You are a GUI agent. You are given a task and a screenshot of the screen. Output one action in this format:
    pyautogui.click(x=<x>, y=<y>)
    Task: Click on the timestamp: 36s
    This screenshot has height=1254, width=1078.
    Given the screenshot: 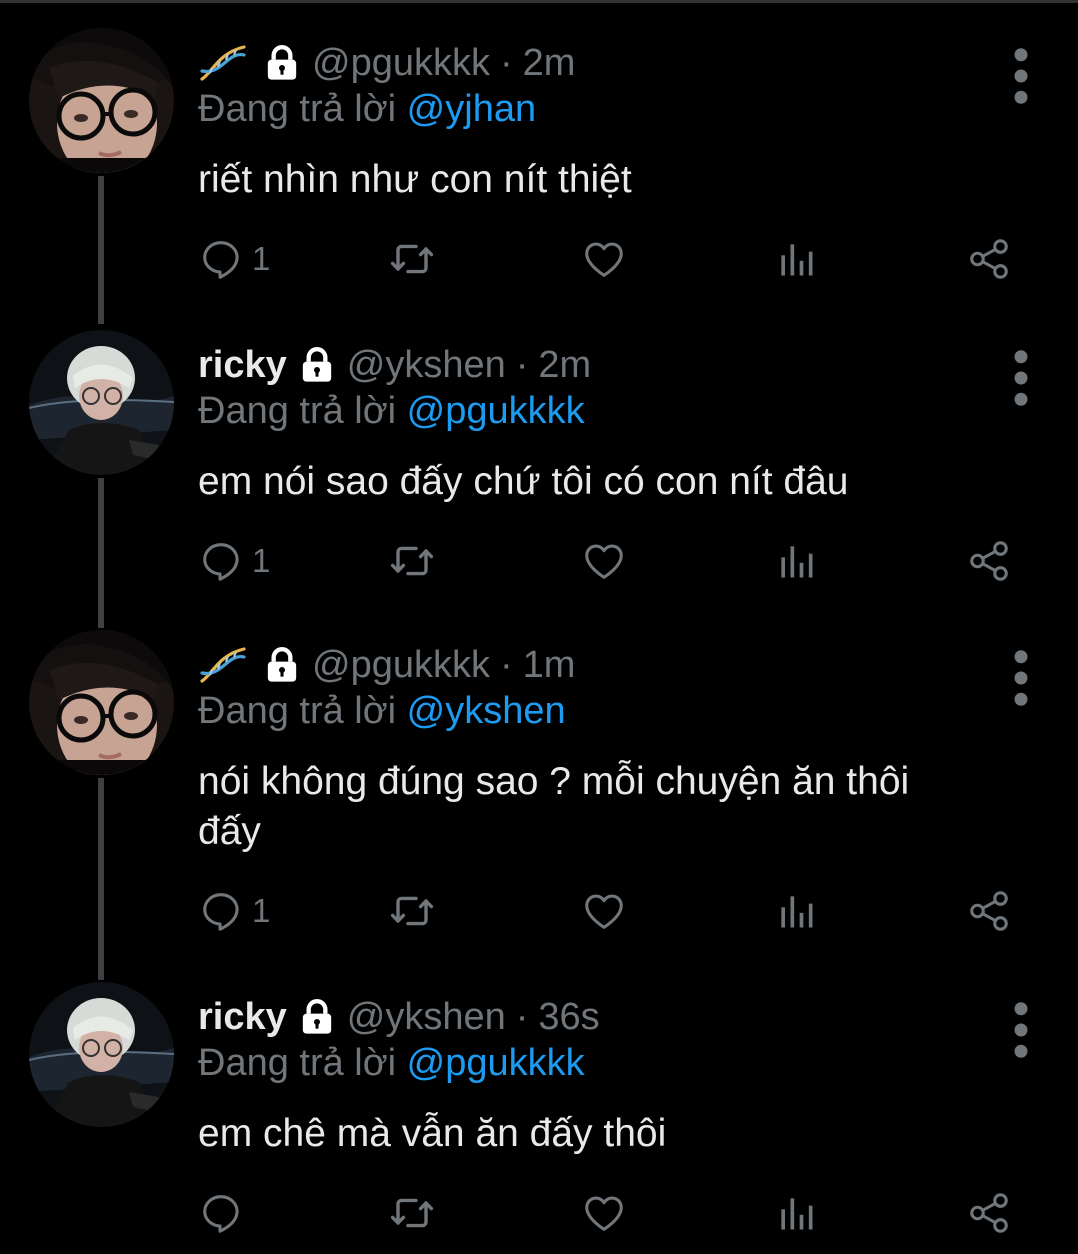 What is the action you would take?
    pyautogui.click(x=568, y=1017)
    